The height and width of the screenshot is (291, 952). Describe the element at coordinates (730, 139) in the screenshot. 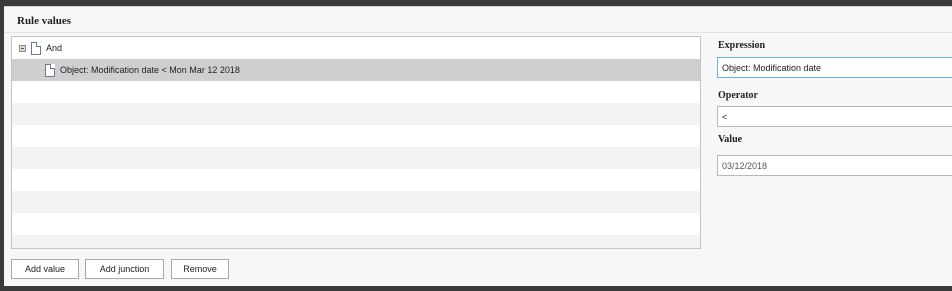

I see `value-label: Value` at that location.